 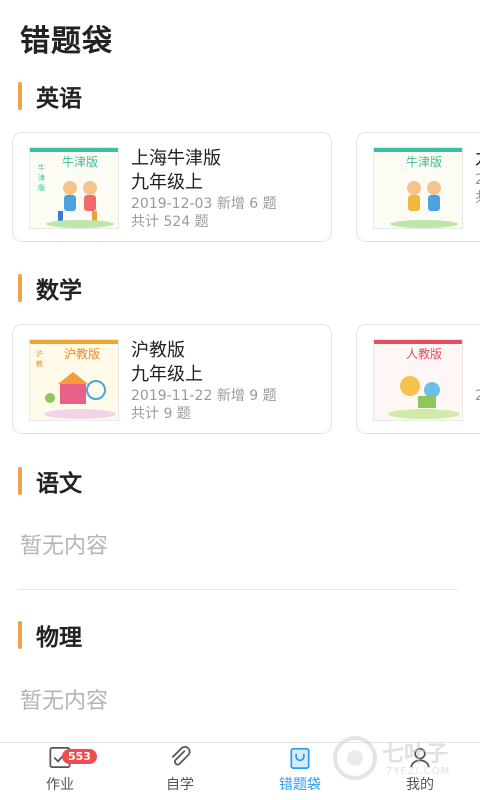 I want to click on homework-badge: 553, so click(x=79, y=756).